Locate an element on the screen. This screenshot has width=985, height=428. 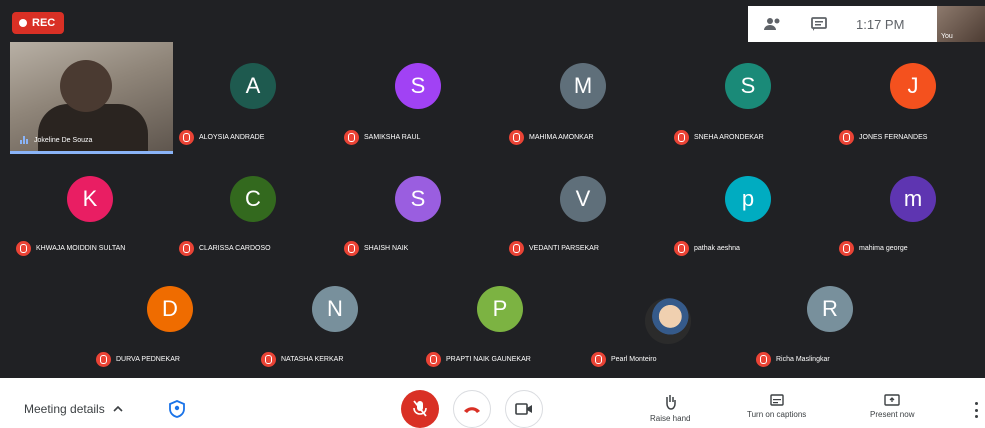
participant-name: PRAPTI NAIK GAUNEKAR is located at coordinates (488, 359).